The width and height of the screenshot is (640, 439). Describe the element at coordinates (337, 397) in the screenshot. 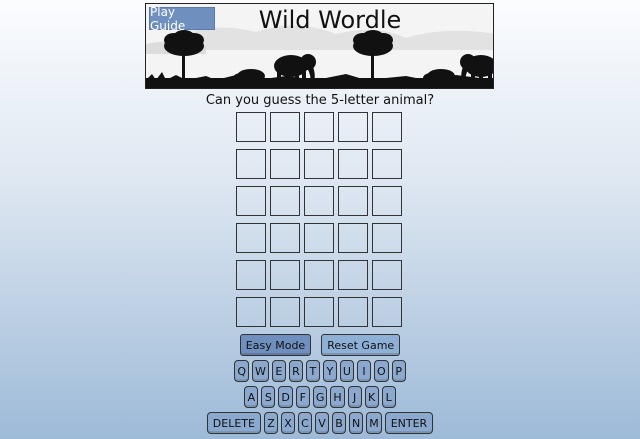

I see `key-h: H` at that location.